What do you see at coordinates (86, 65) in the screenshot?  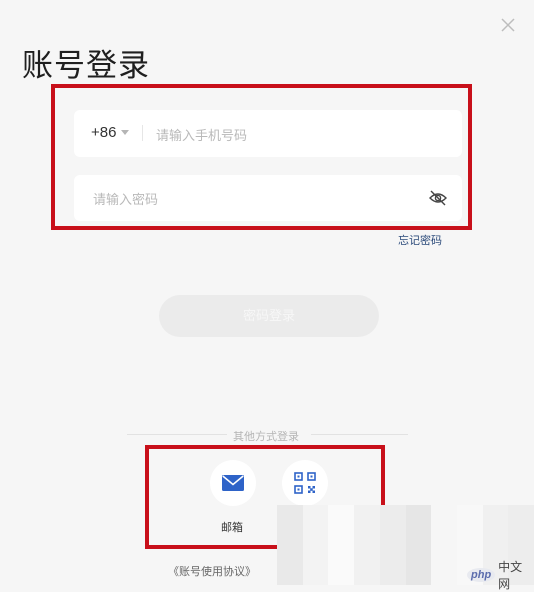 I see `page-title: 账号登录` at bounding box center [86, 65].